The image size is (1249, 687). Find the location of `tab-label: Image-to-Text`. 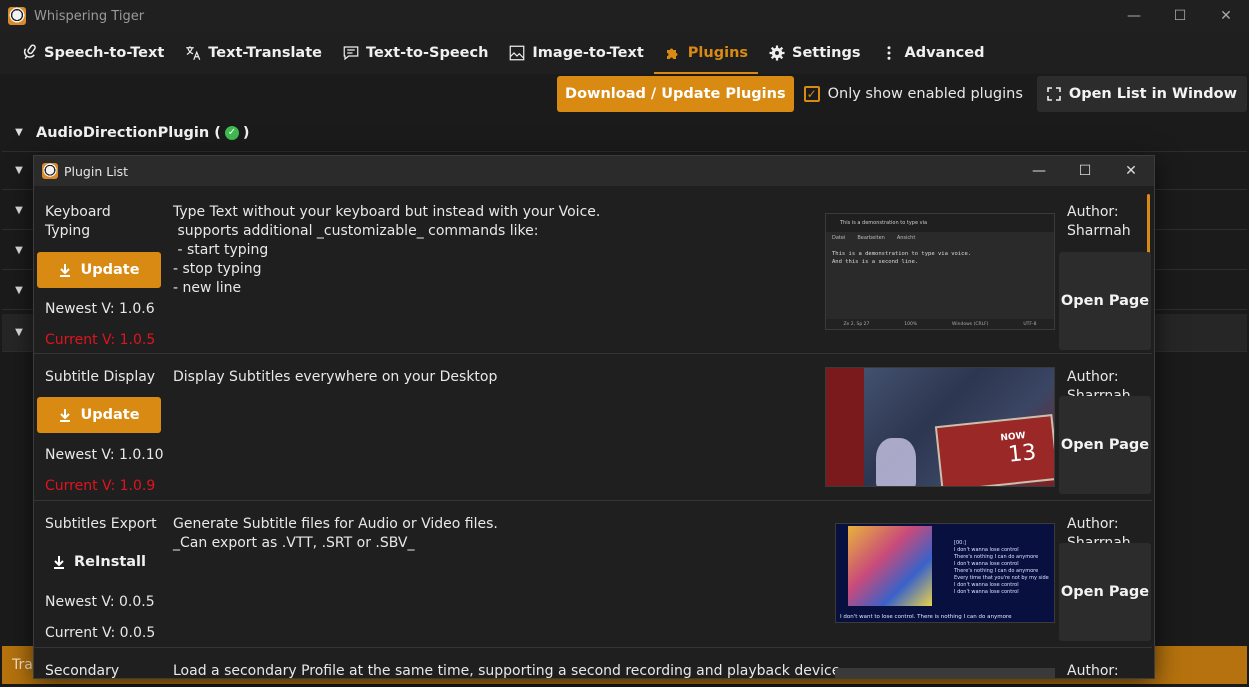

tab-label: Image-to-Text is located at coordinates (588, 53).